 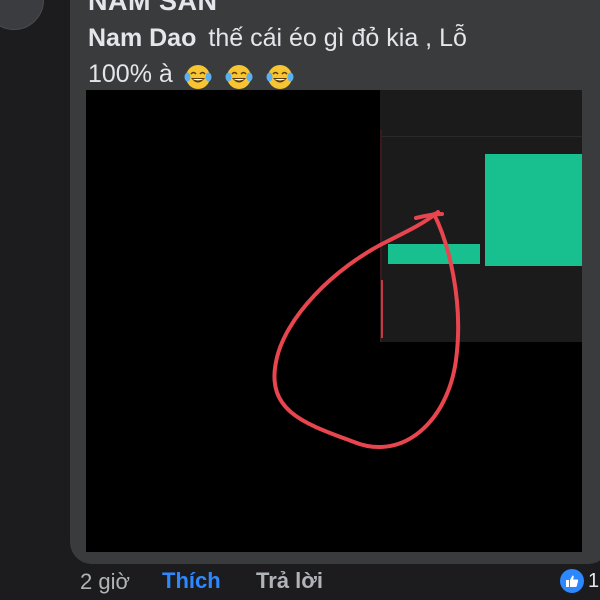 What do you see at coordinates (130, 74) in the screenshot?
I see `comment-body-line2: 100% à` at bounding box center [130, 74].